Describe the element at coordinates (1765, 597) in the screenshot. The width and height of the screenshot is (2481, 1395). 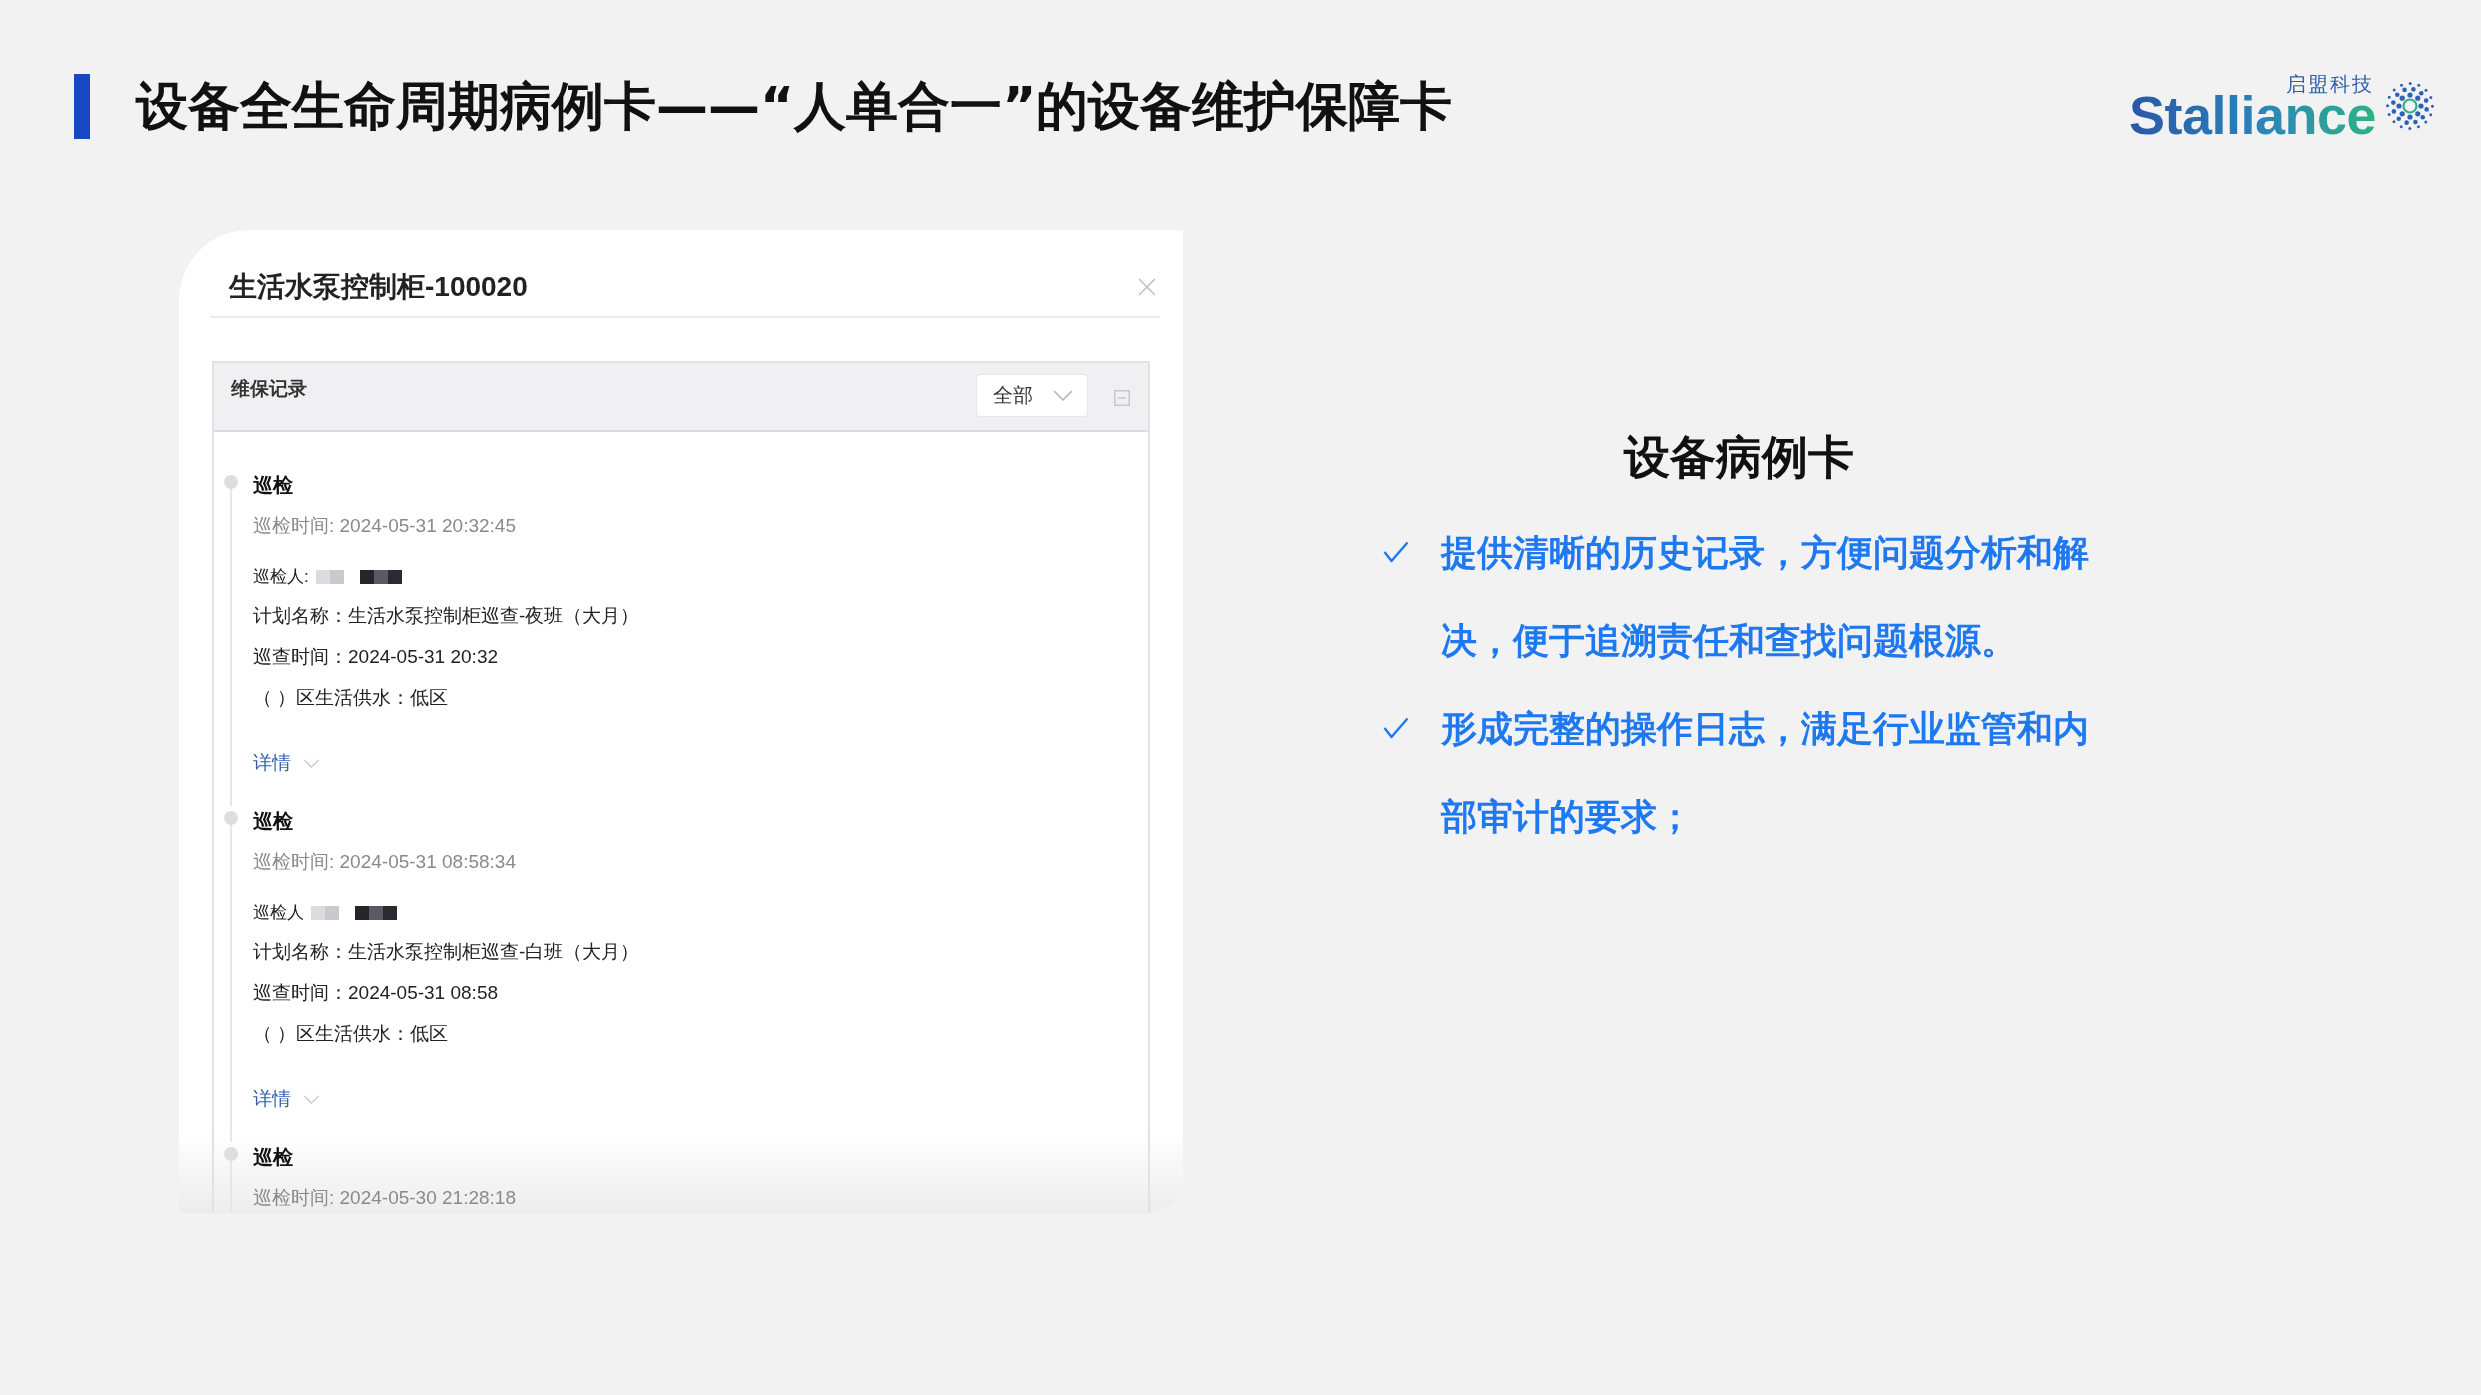
I see `feature-point: 提供清晰的历史记录，方便问题分析和解决，便于追溯责任和查找问题根源。` at that location.